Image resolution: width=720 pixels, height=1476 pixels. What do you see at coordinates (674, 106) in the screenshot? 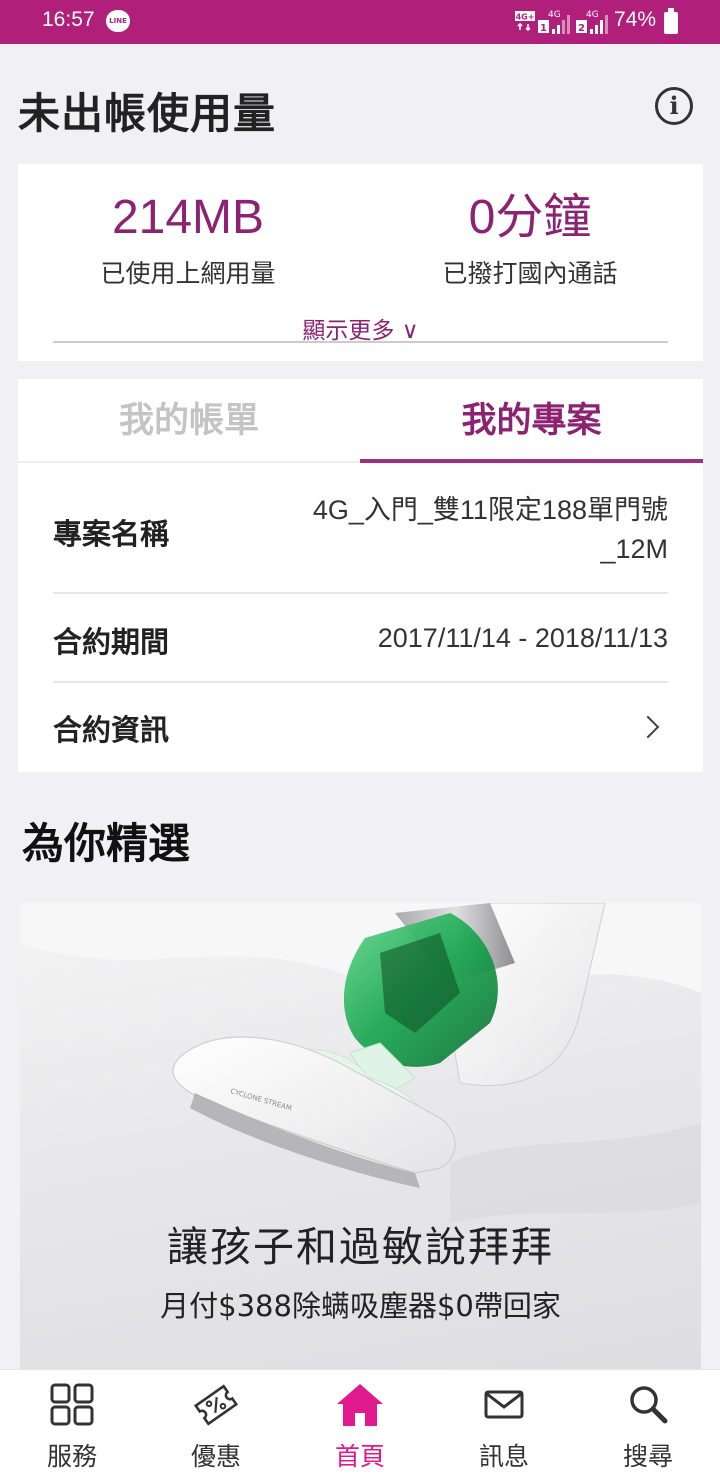
I see `info-icon: i` at bounding box center [674, 106].